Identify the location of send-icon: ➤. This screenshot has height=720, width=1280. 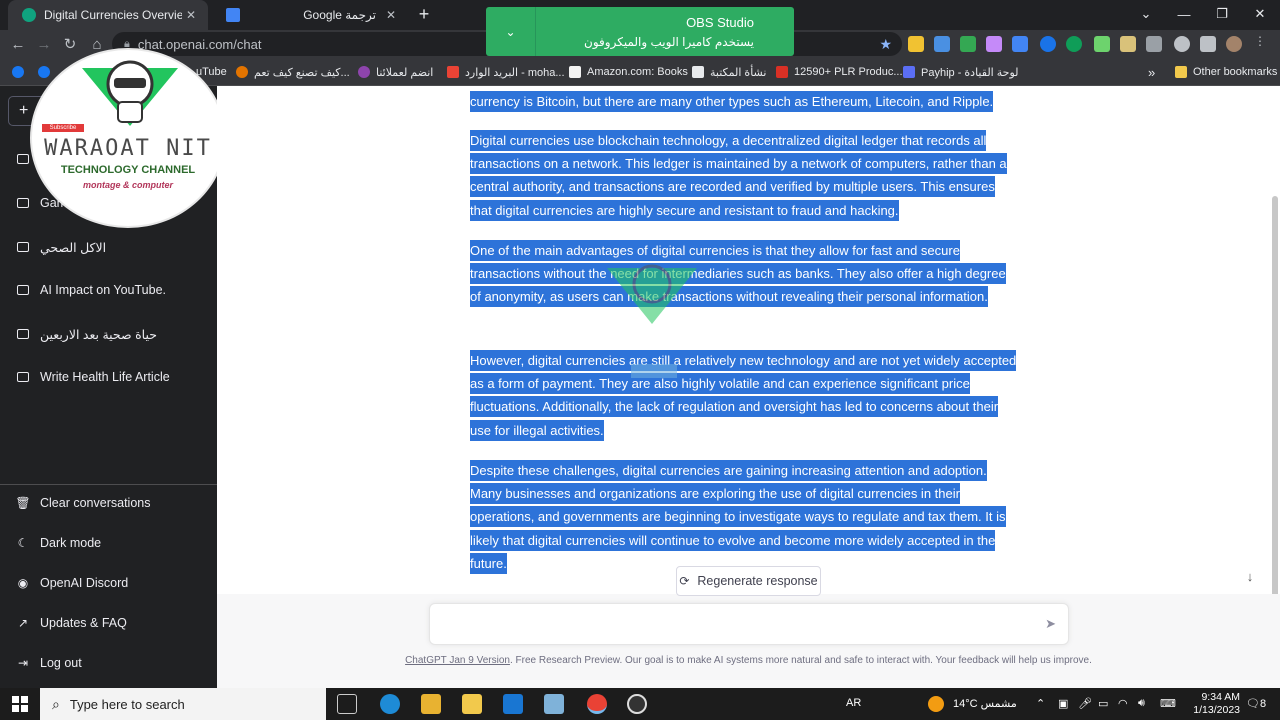
(1050, 624).